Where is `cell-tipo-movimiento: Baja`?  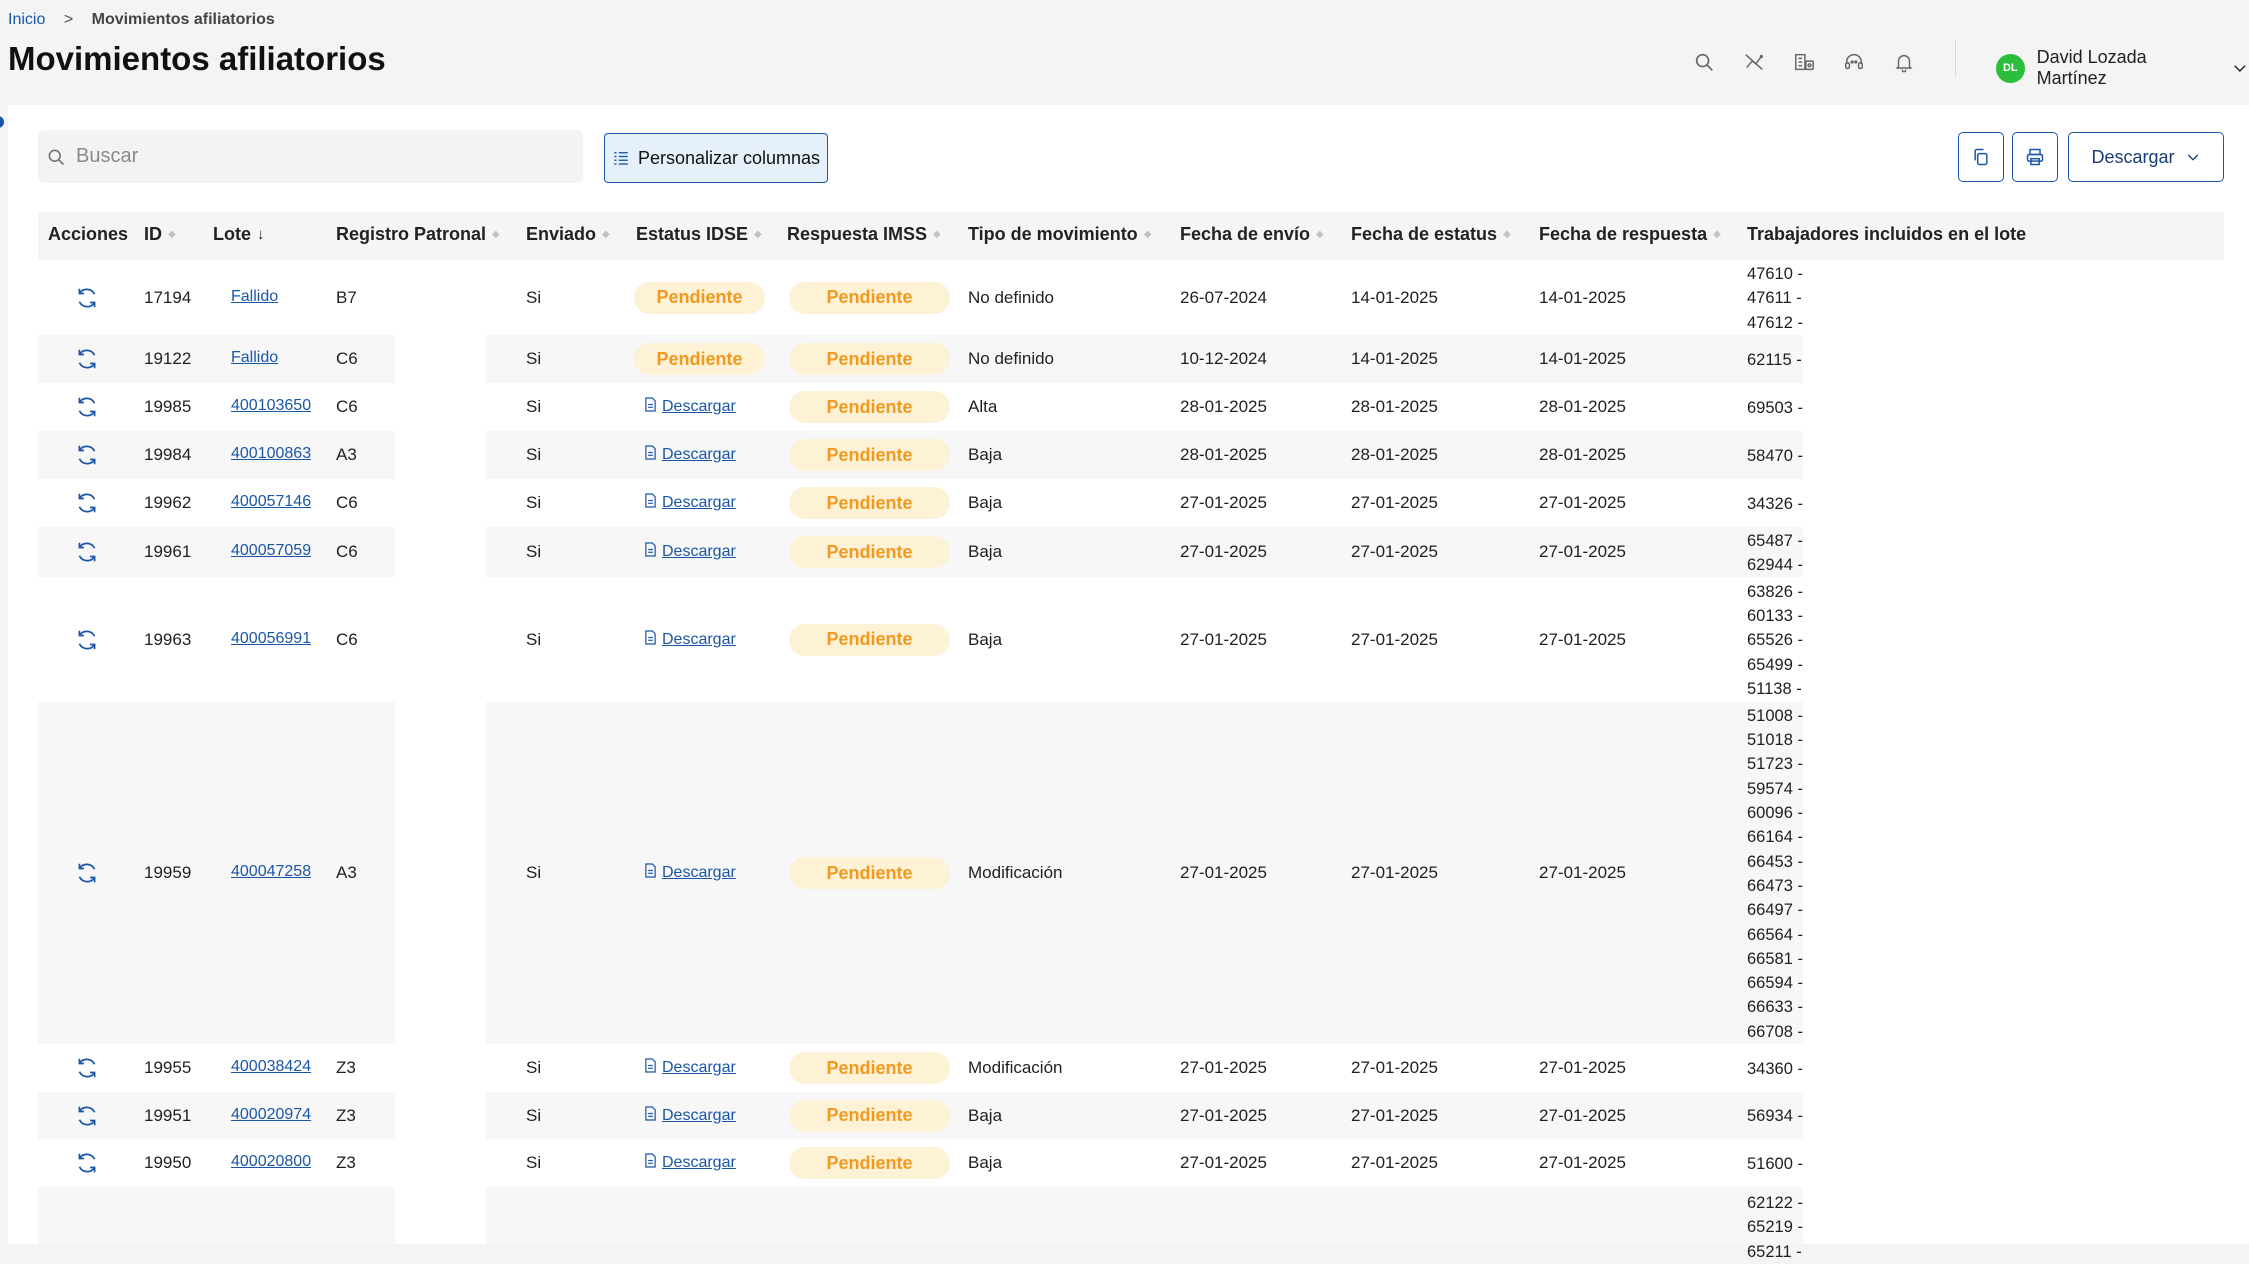
cell-tipo-movimiento: Baja is located at coordinates (985, 454).